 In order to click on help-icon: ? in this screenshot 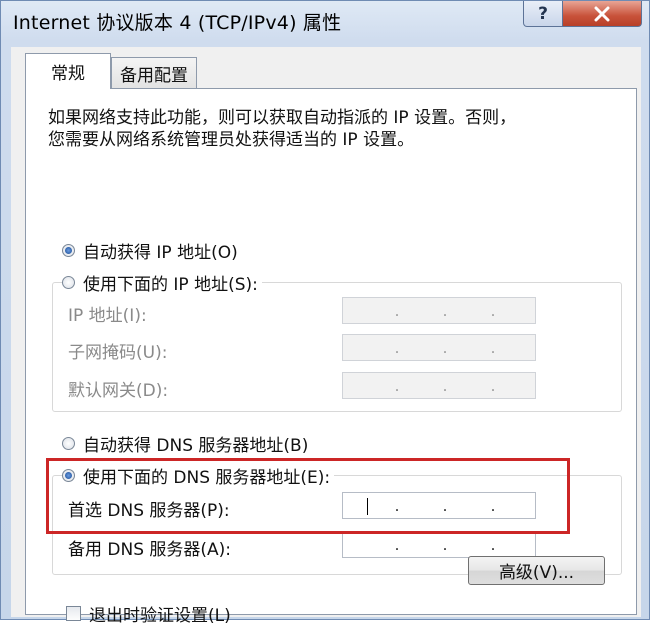, I will do `click(543, 13)`.